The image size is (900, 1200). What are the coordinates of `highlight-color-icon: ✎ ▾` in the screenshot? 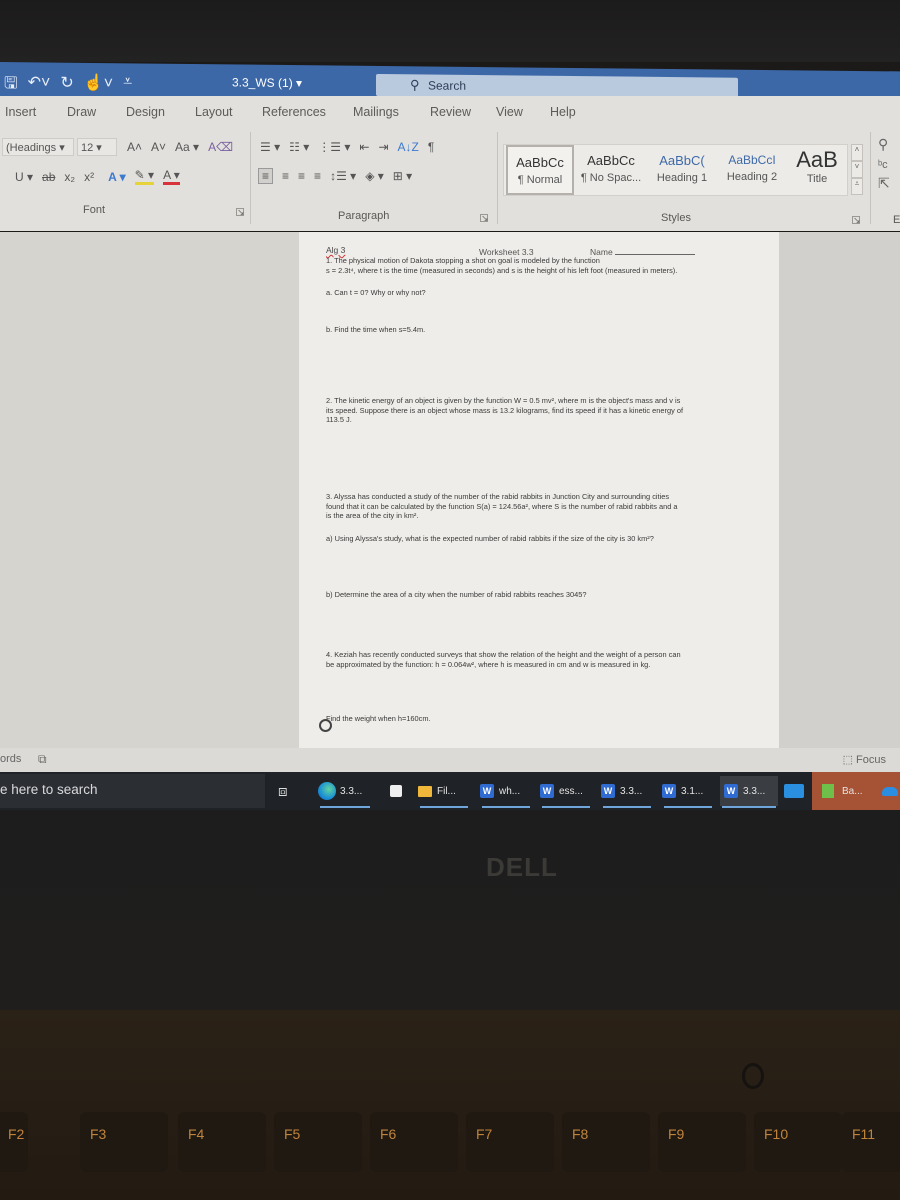 It's located at (144, 176).